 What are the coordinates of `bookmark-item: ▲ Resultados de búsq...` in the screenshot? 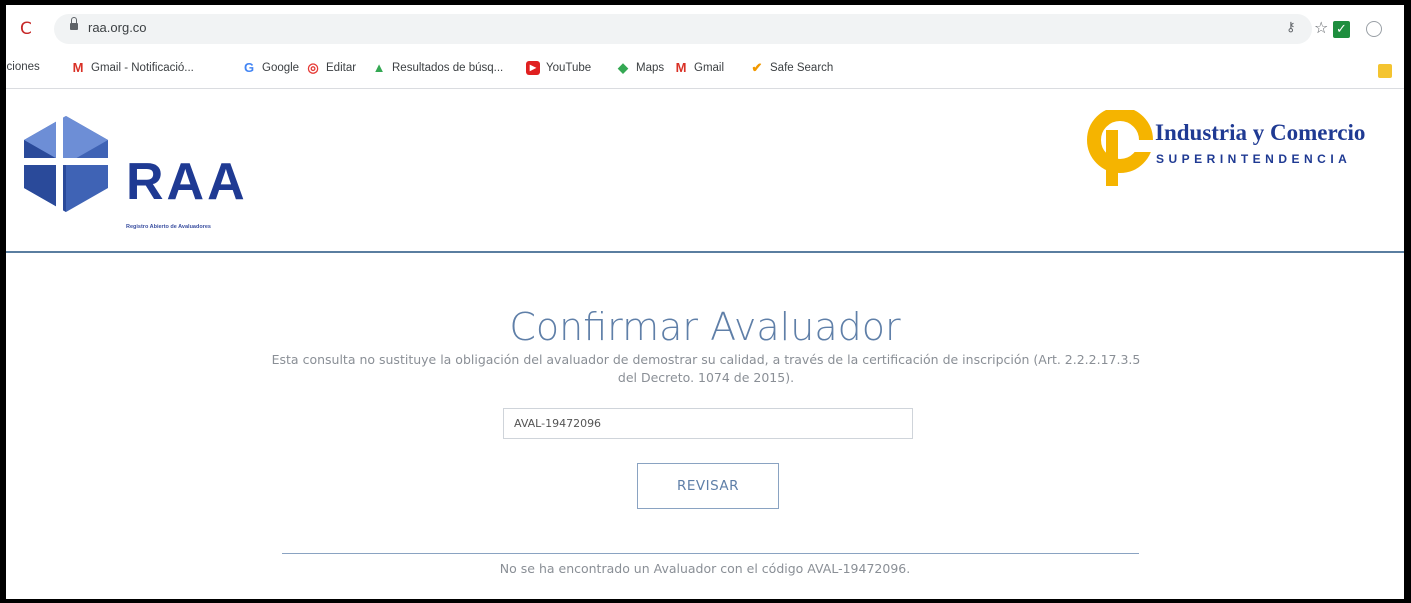 It's located at (438, 67).